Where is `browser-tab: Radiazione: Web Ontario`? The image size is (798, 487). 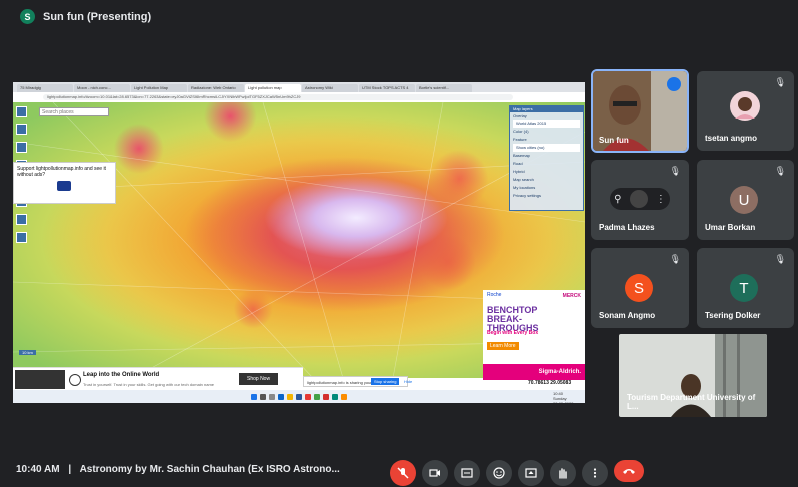 browser-tab: Radiazione: Web Ontario is located at coordinates (216, 88).